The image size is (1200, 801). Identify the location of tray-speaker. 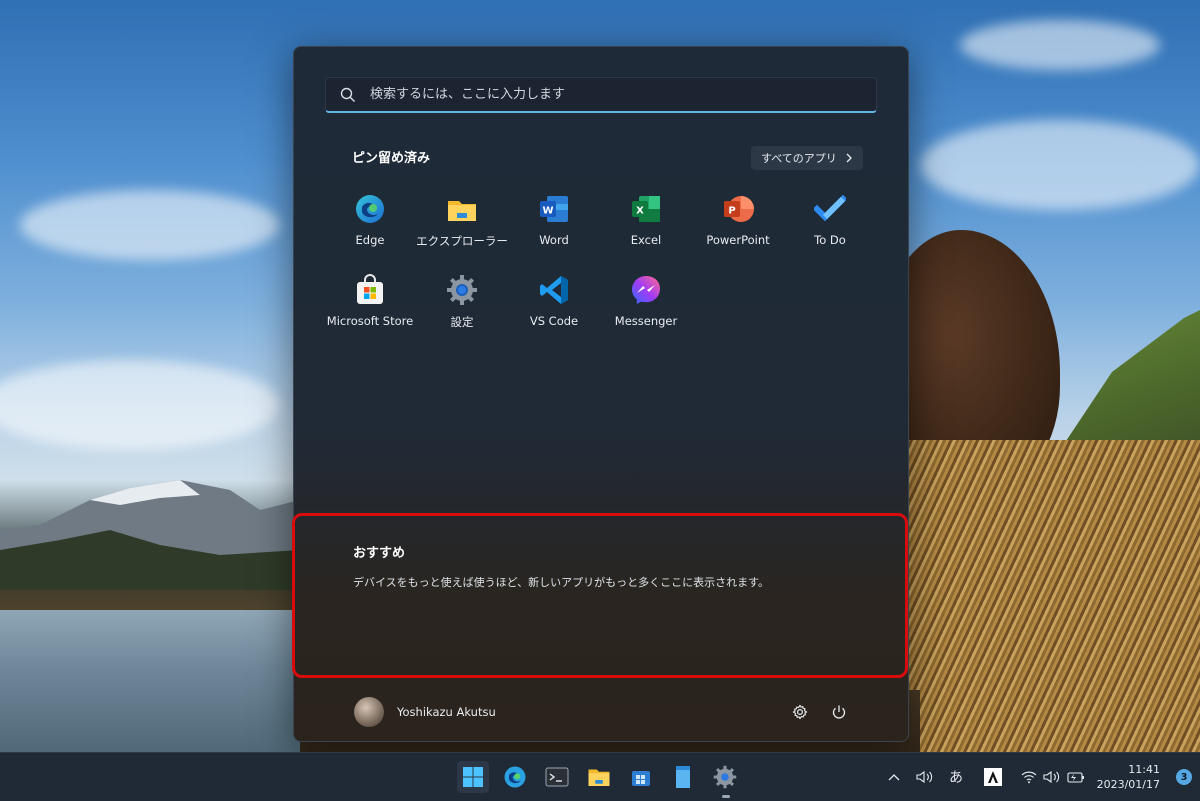
(1052, 777).